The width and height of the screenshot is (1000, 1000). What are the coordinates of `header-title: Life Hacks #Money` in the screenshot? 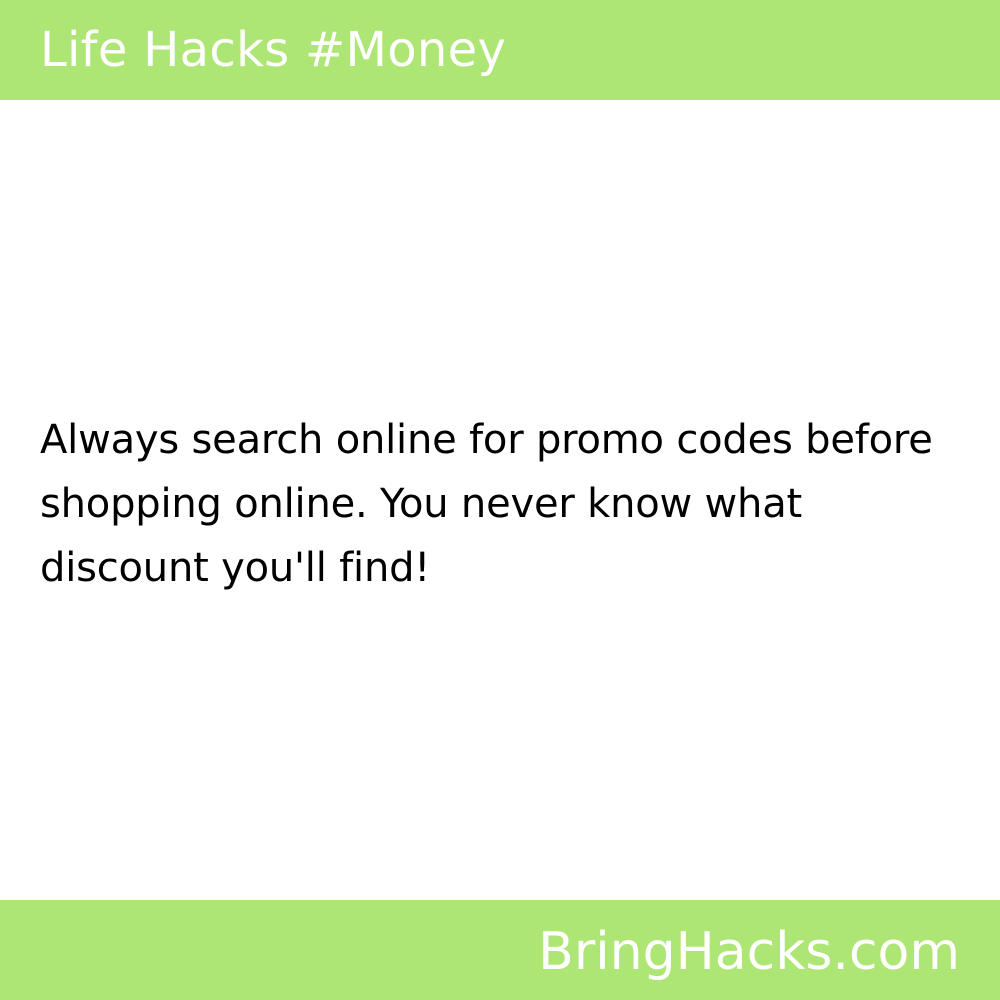 It's located at (273, 50).